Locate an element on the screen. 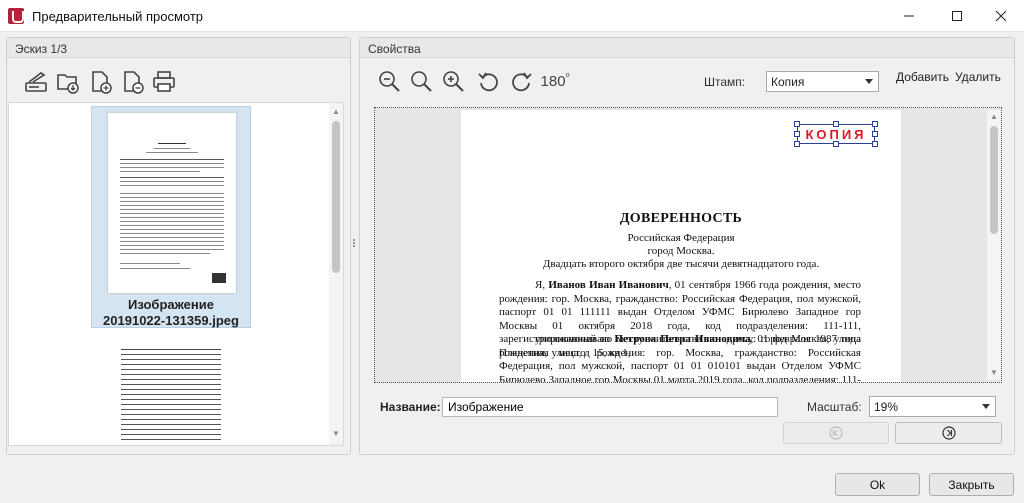  close-dialog-button: Закрыть is located at coordinates (971, 484).